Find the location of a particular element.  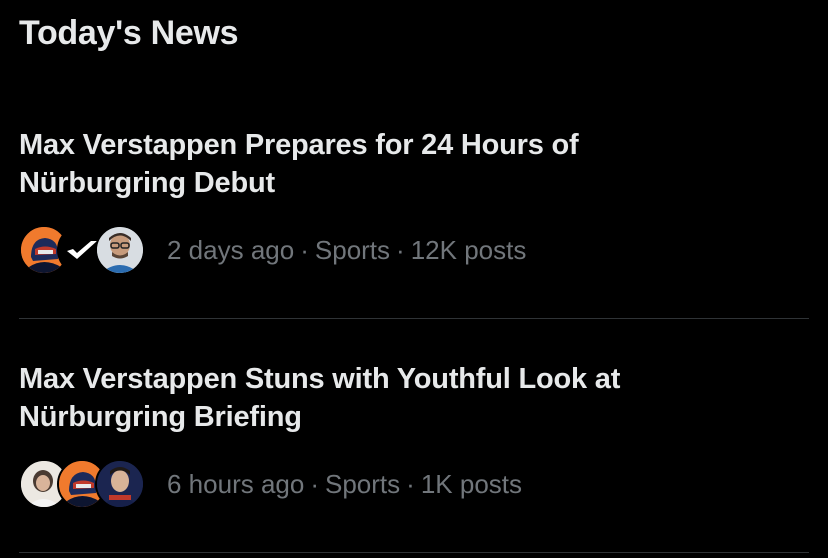

driver-avatar-icon is located at coordinates (120, 484).